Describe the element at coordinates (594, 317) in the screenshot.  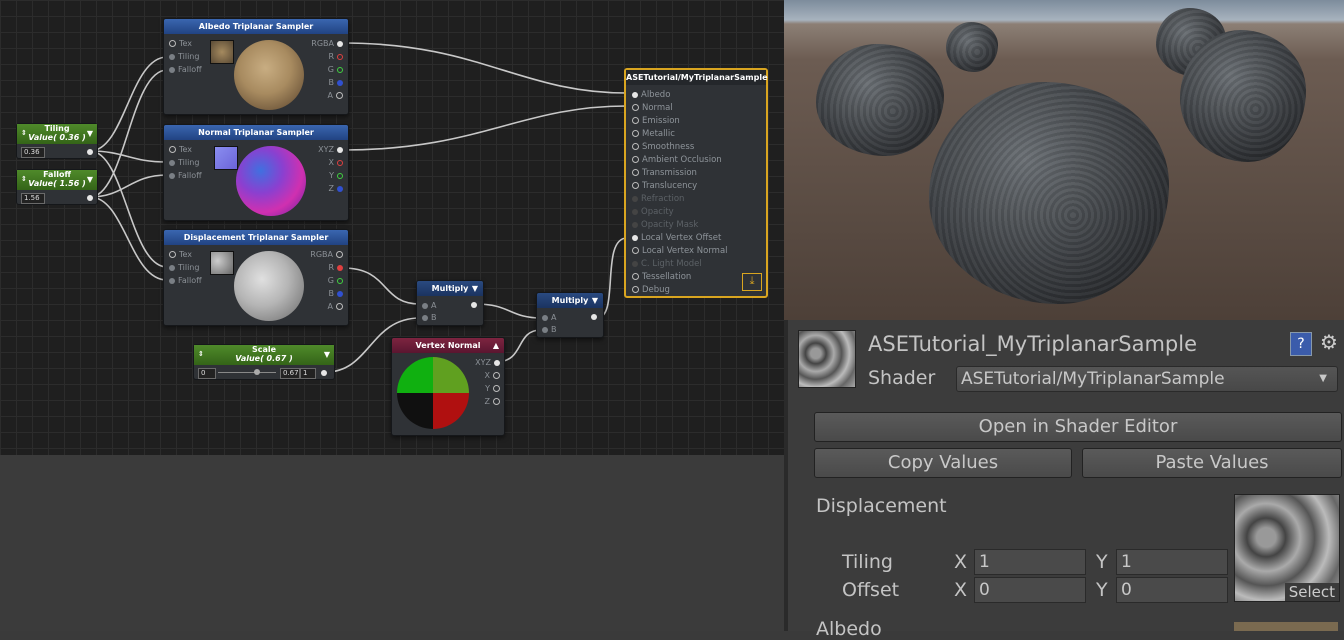
I see `multiply-2-output-port` at that location.